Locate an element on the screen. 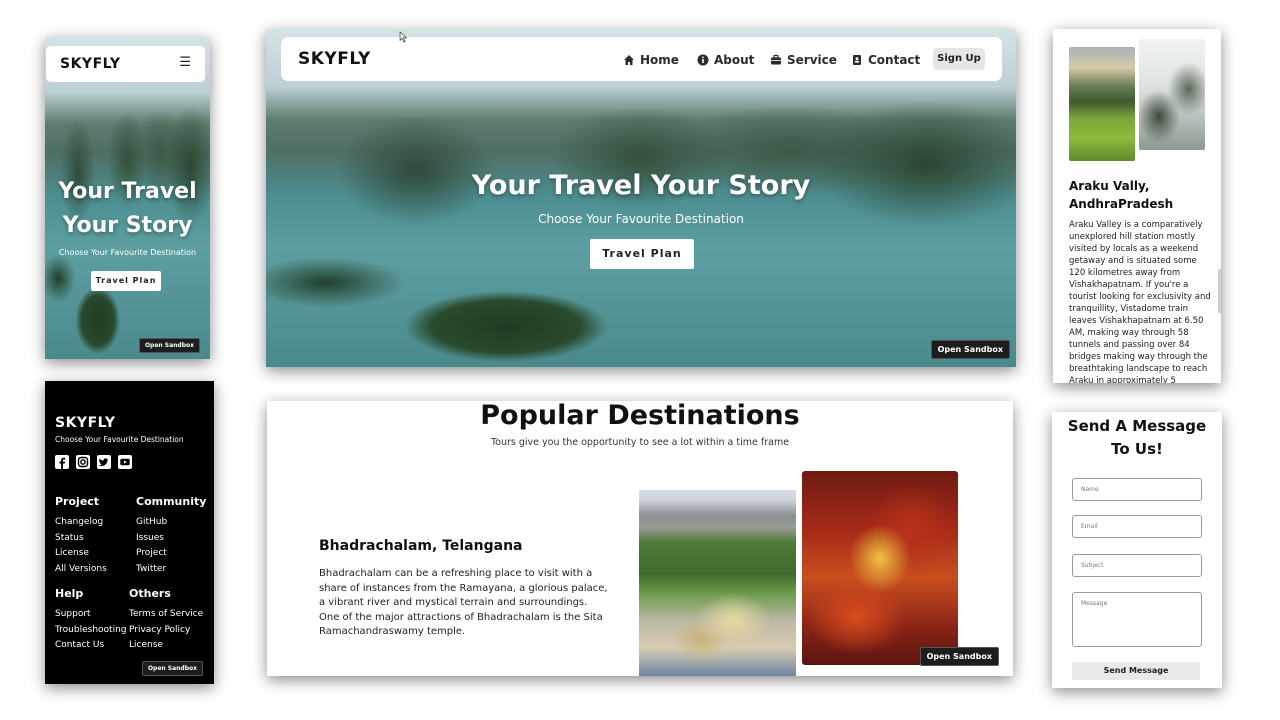  footer-tagline: Choose Your Favourite Destination is located at coordinates (119, 439).